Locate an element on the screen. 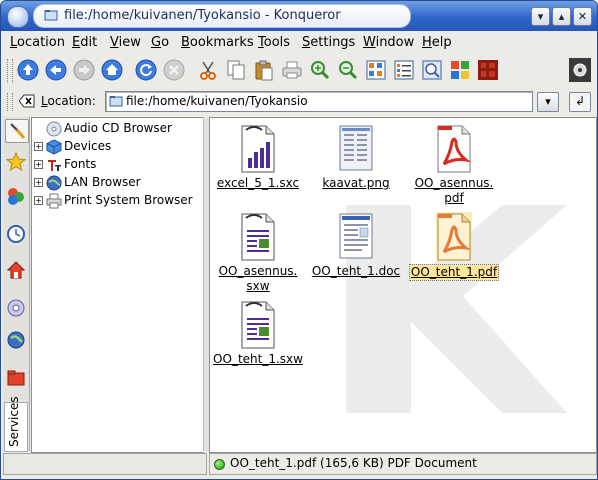 This screenshot has width=598, height=480. location-value: file:/home/kuivanen/Tyokansio is located at coordinates (217, 101).